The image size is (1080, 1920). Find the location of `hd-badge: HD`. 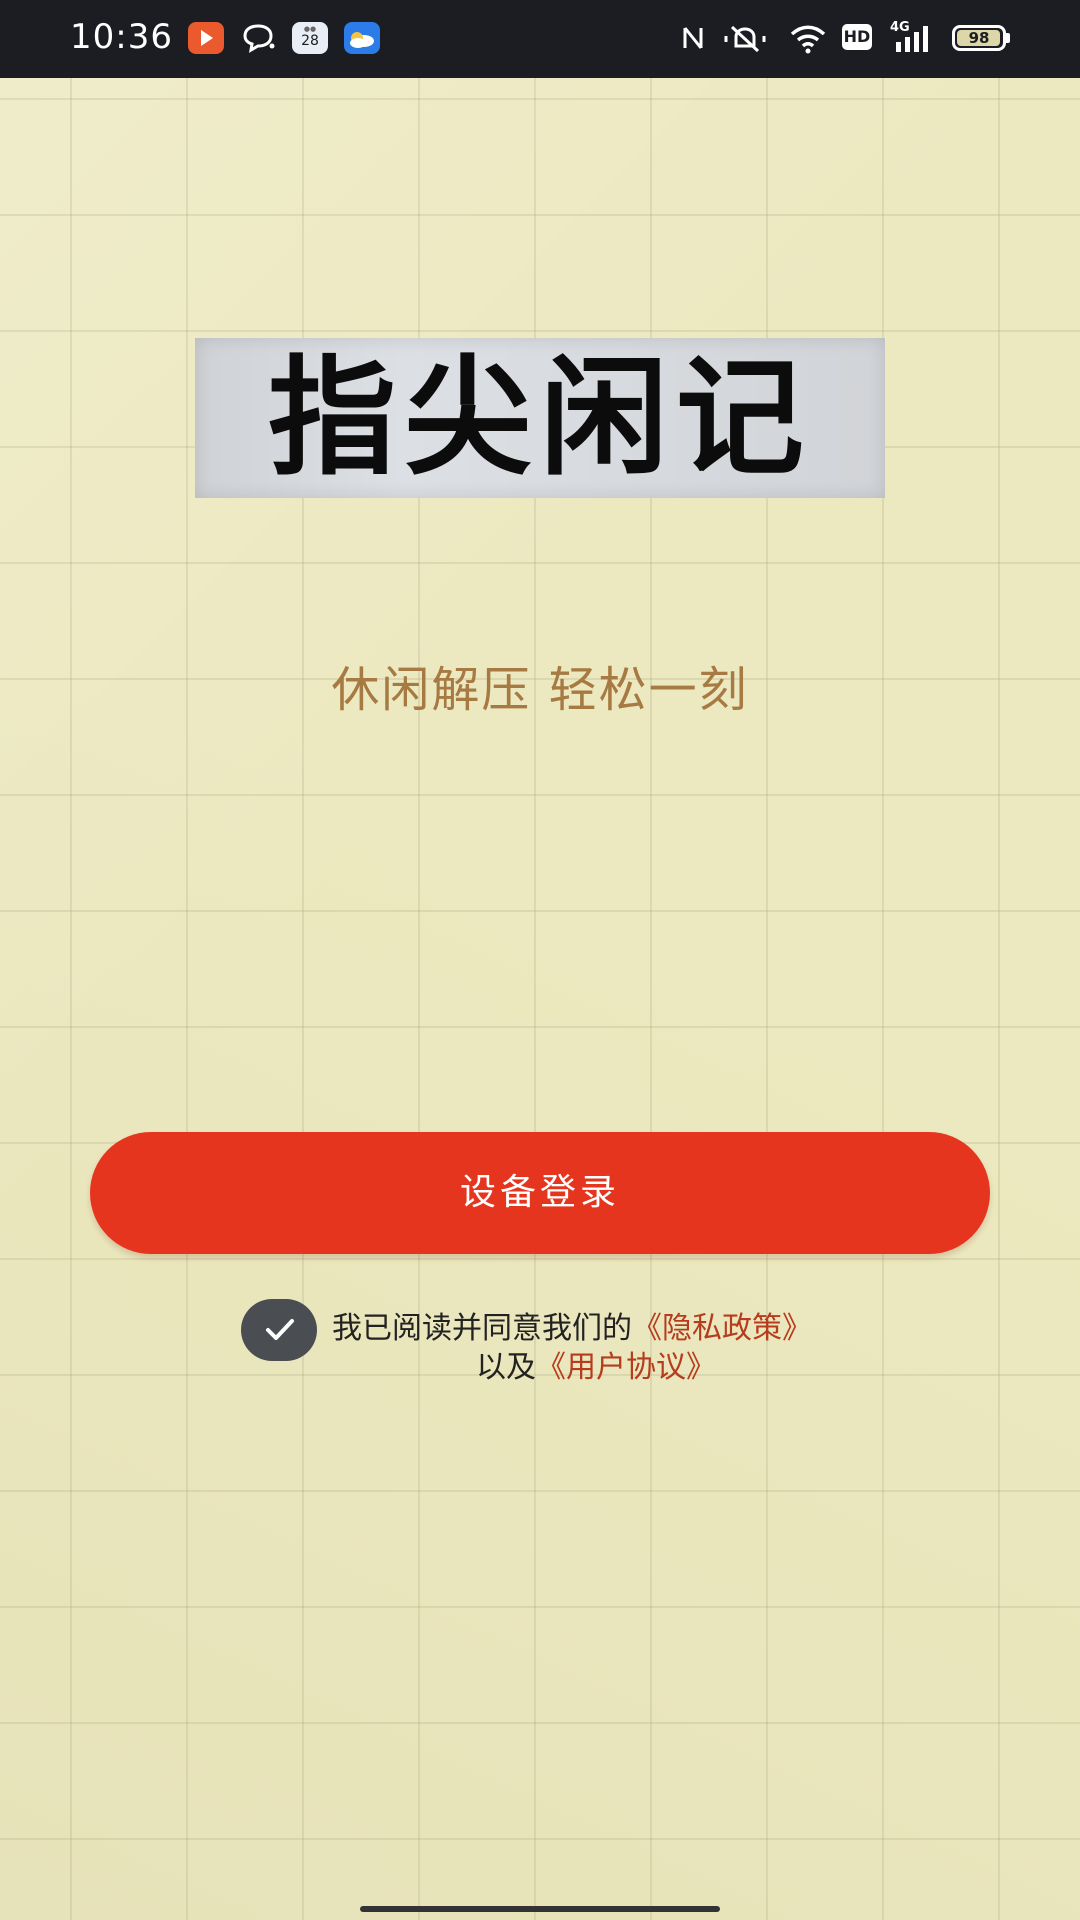

hd-badge: HD is located at coordinates (857, 37).